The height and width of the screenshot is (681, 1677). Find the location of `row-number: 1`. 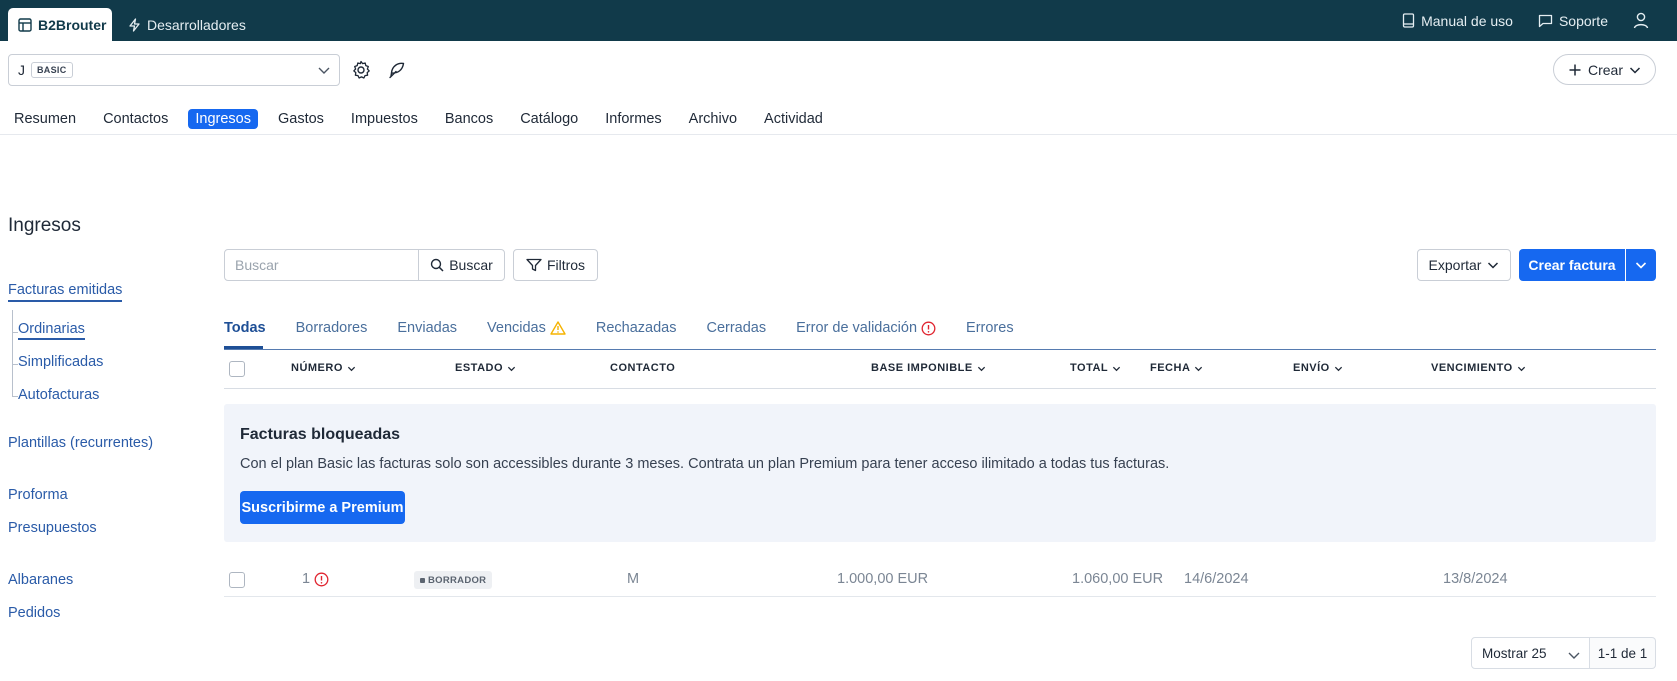

row-number: 1 is located at coordinates (315, 579).